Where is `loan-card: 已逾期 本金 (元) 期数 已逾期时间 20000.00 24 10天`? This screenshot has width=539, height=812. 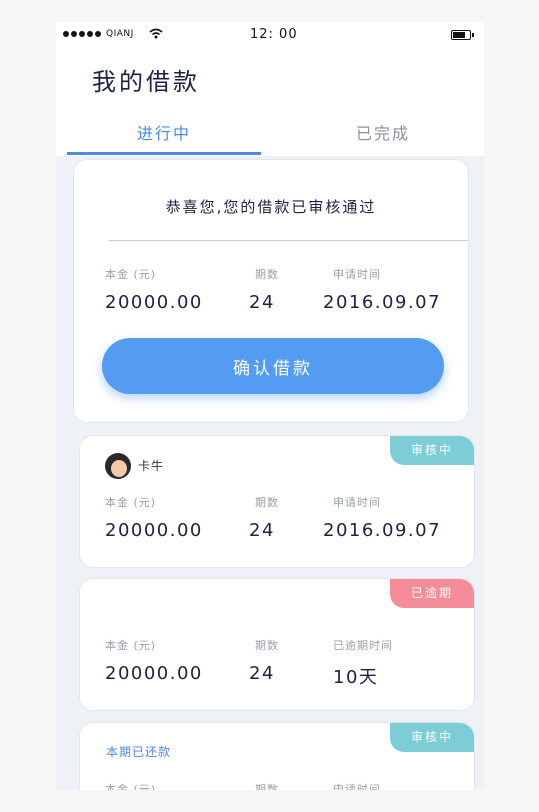 loan-card: 已逾期 本金 (元) 期数 已逾期时间 20000.00 24 10天 is located at coordinates (277, 644).